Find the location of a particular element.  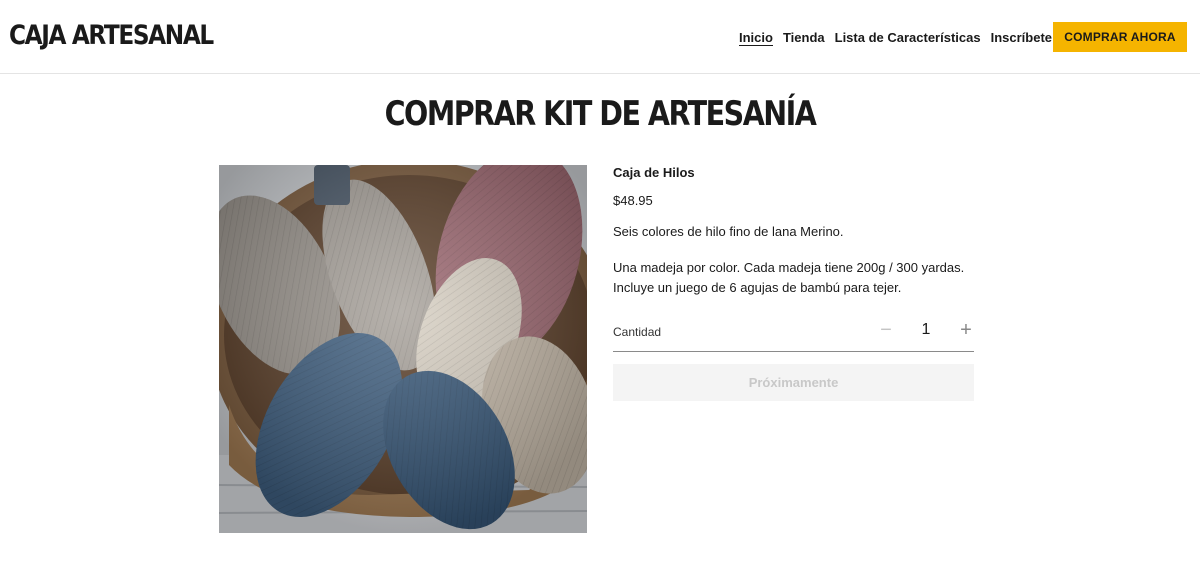

coming-soon-button: Próximamente is located at coordinates (793, 382).